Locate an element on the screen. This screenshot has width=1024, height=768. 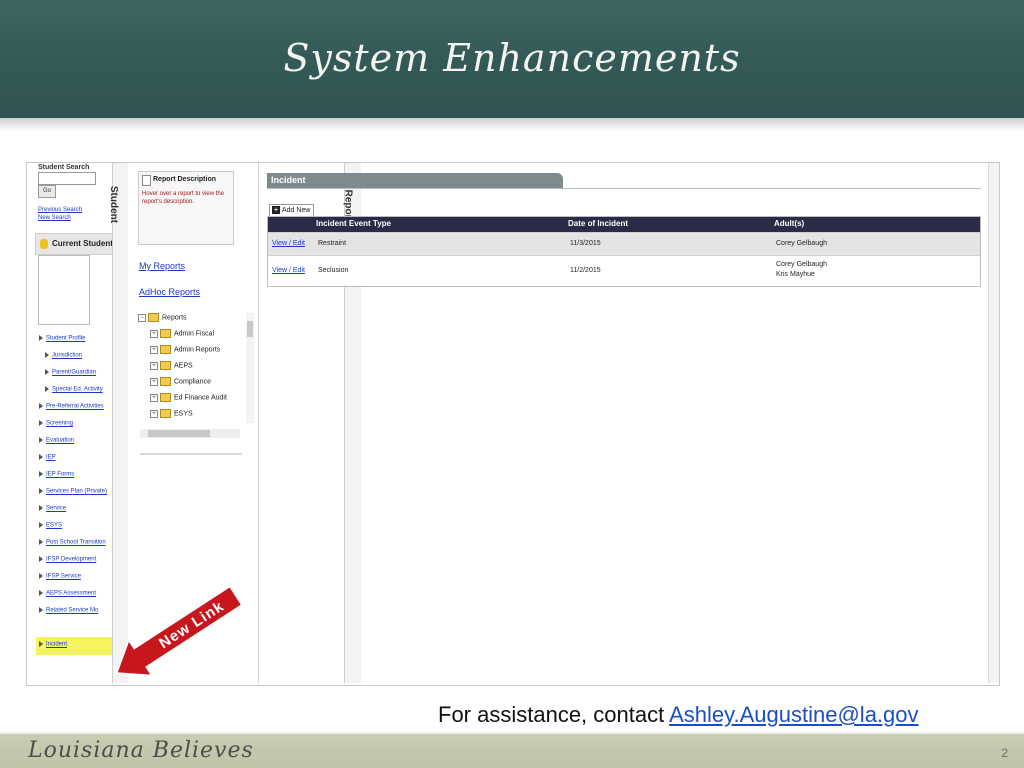
incident-date: 11/2/2015 is located at coordinates (585, 270).